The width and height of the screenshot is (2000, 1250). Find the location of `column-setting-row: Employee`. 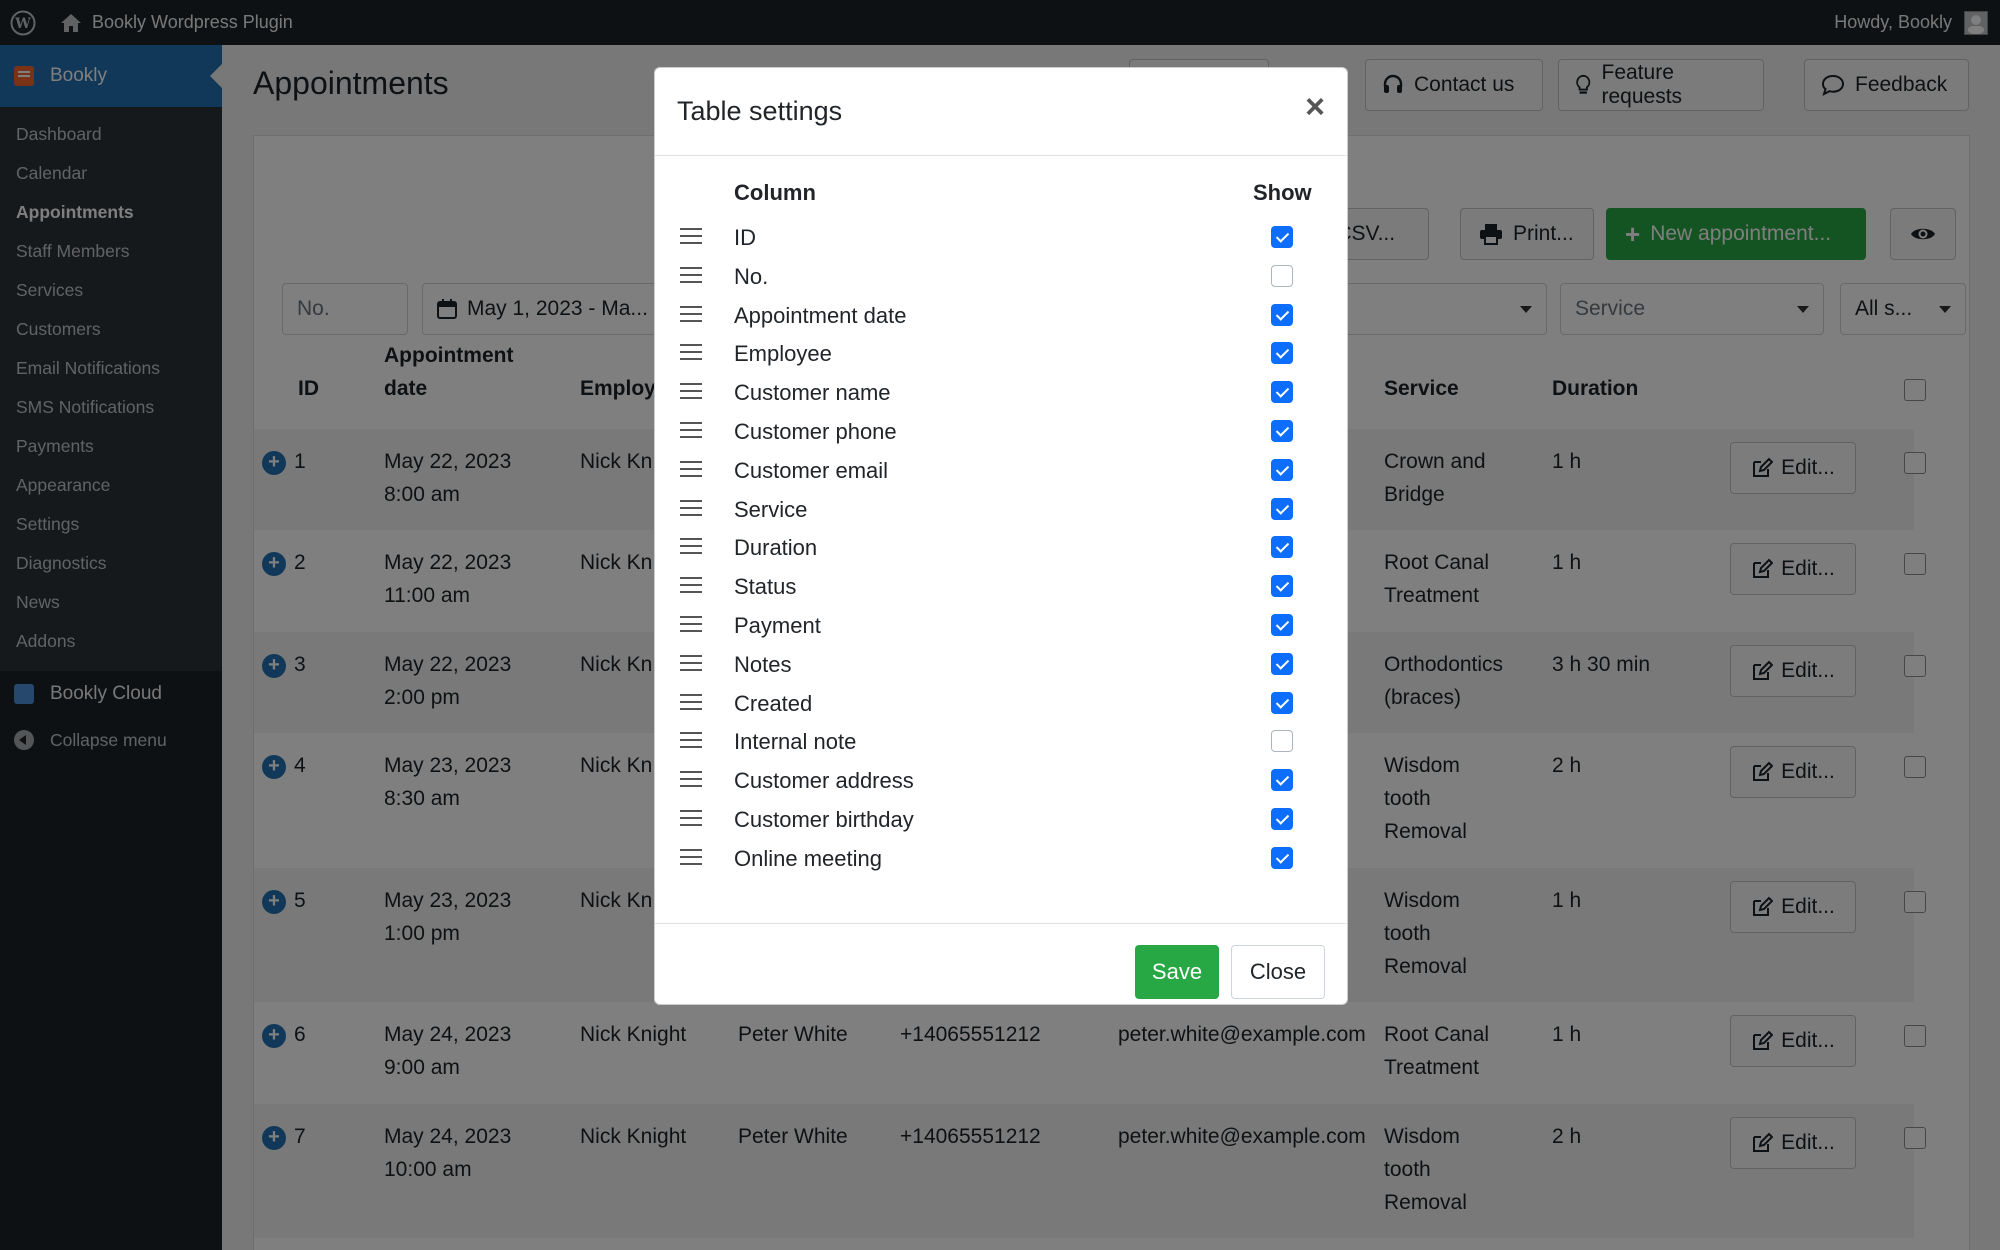

column-setting-row: Employee is located at coordinates (1002, 353).